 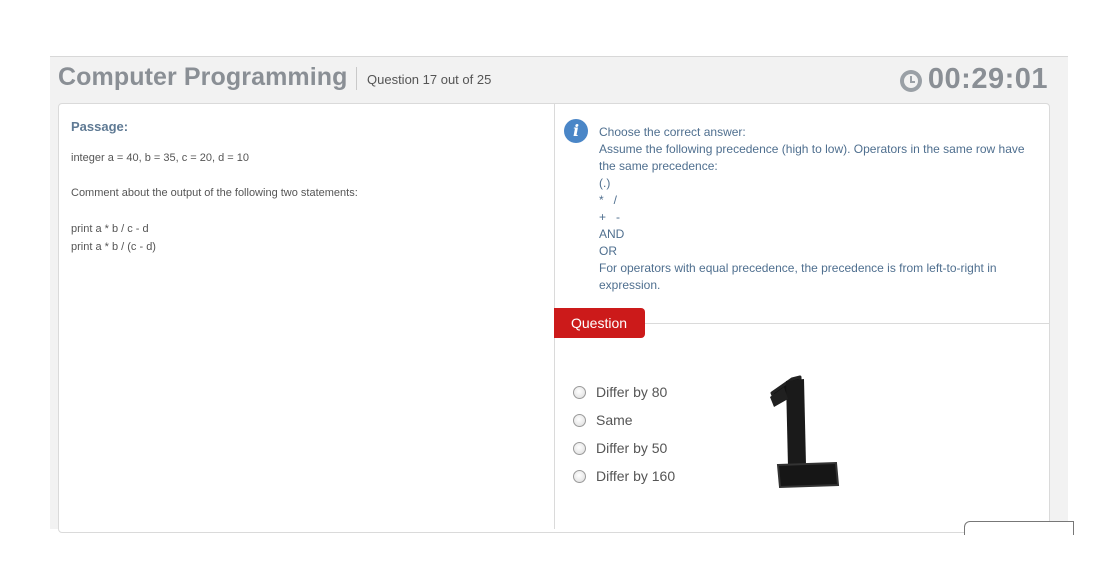 I want to click on answer-option: Differ by 80, so click(x=624, y=392).